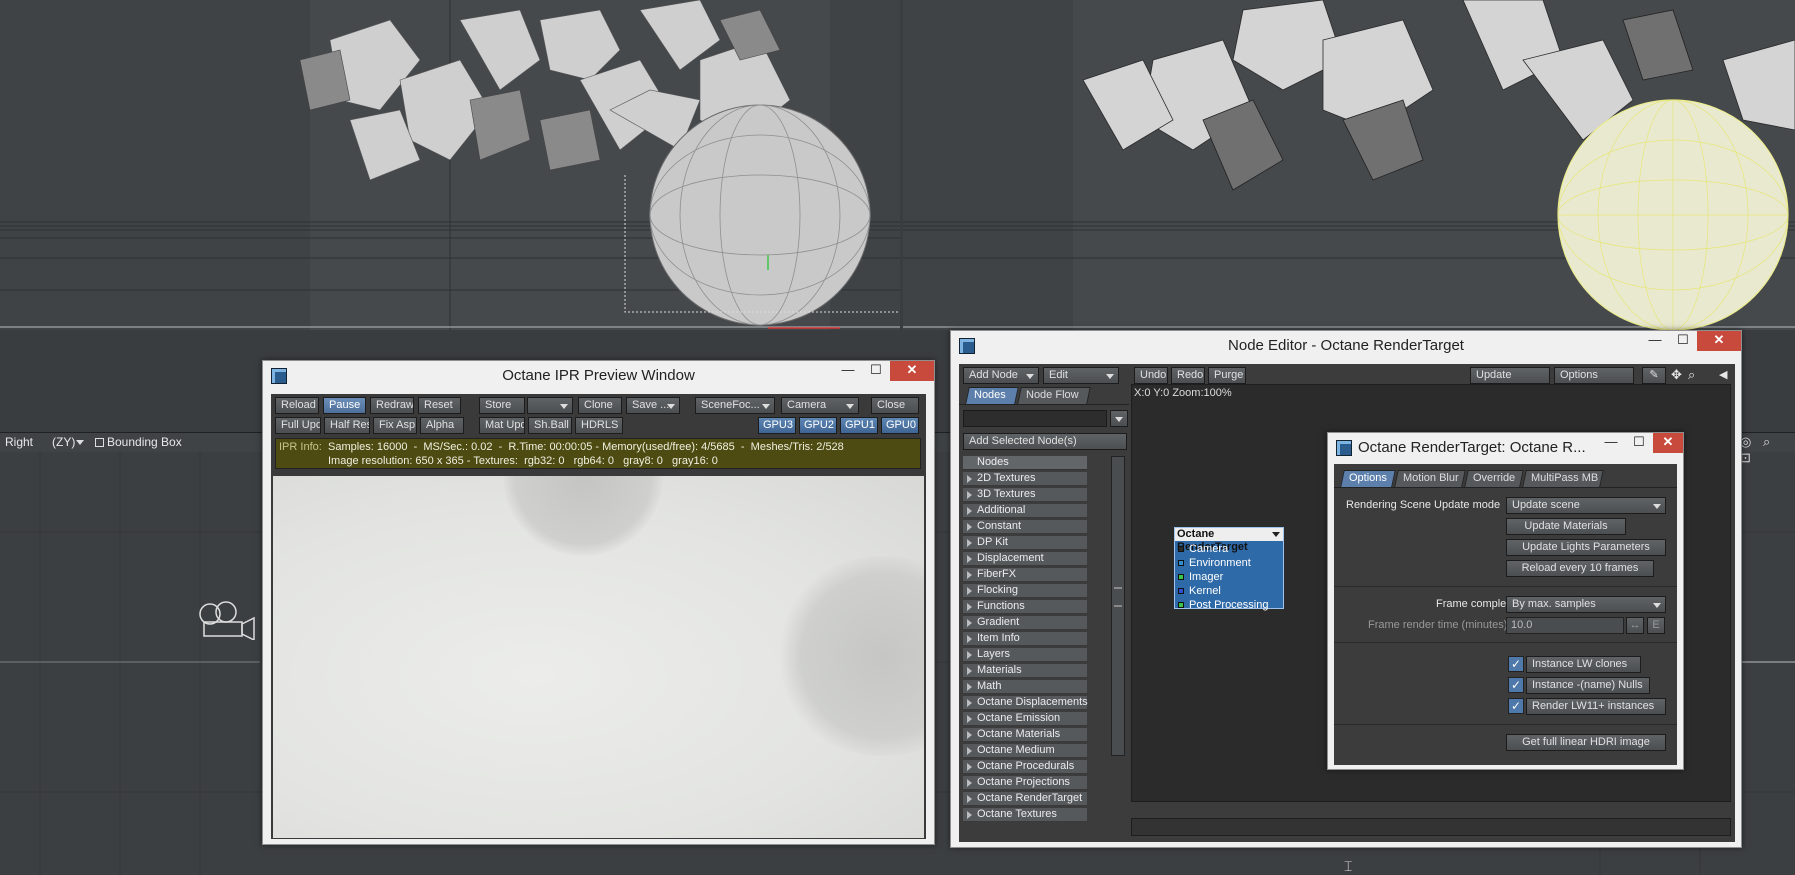  Describe the element at coordinates (1516, 706) in the screenshot. I see `render-lw11-instances-checkbox: ✓` at that location.